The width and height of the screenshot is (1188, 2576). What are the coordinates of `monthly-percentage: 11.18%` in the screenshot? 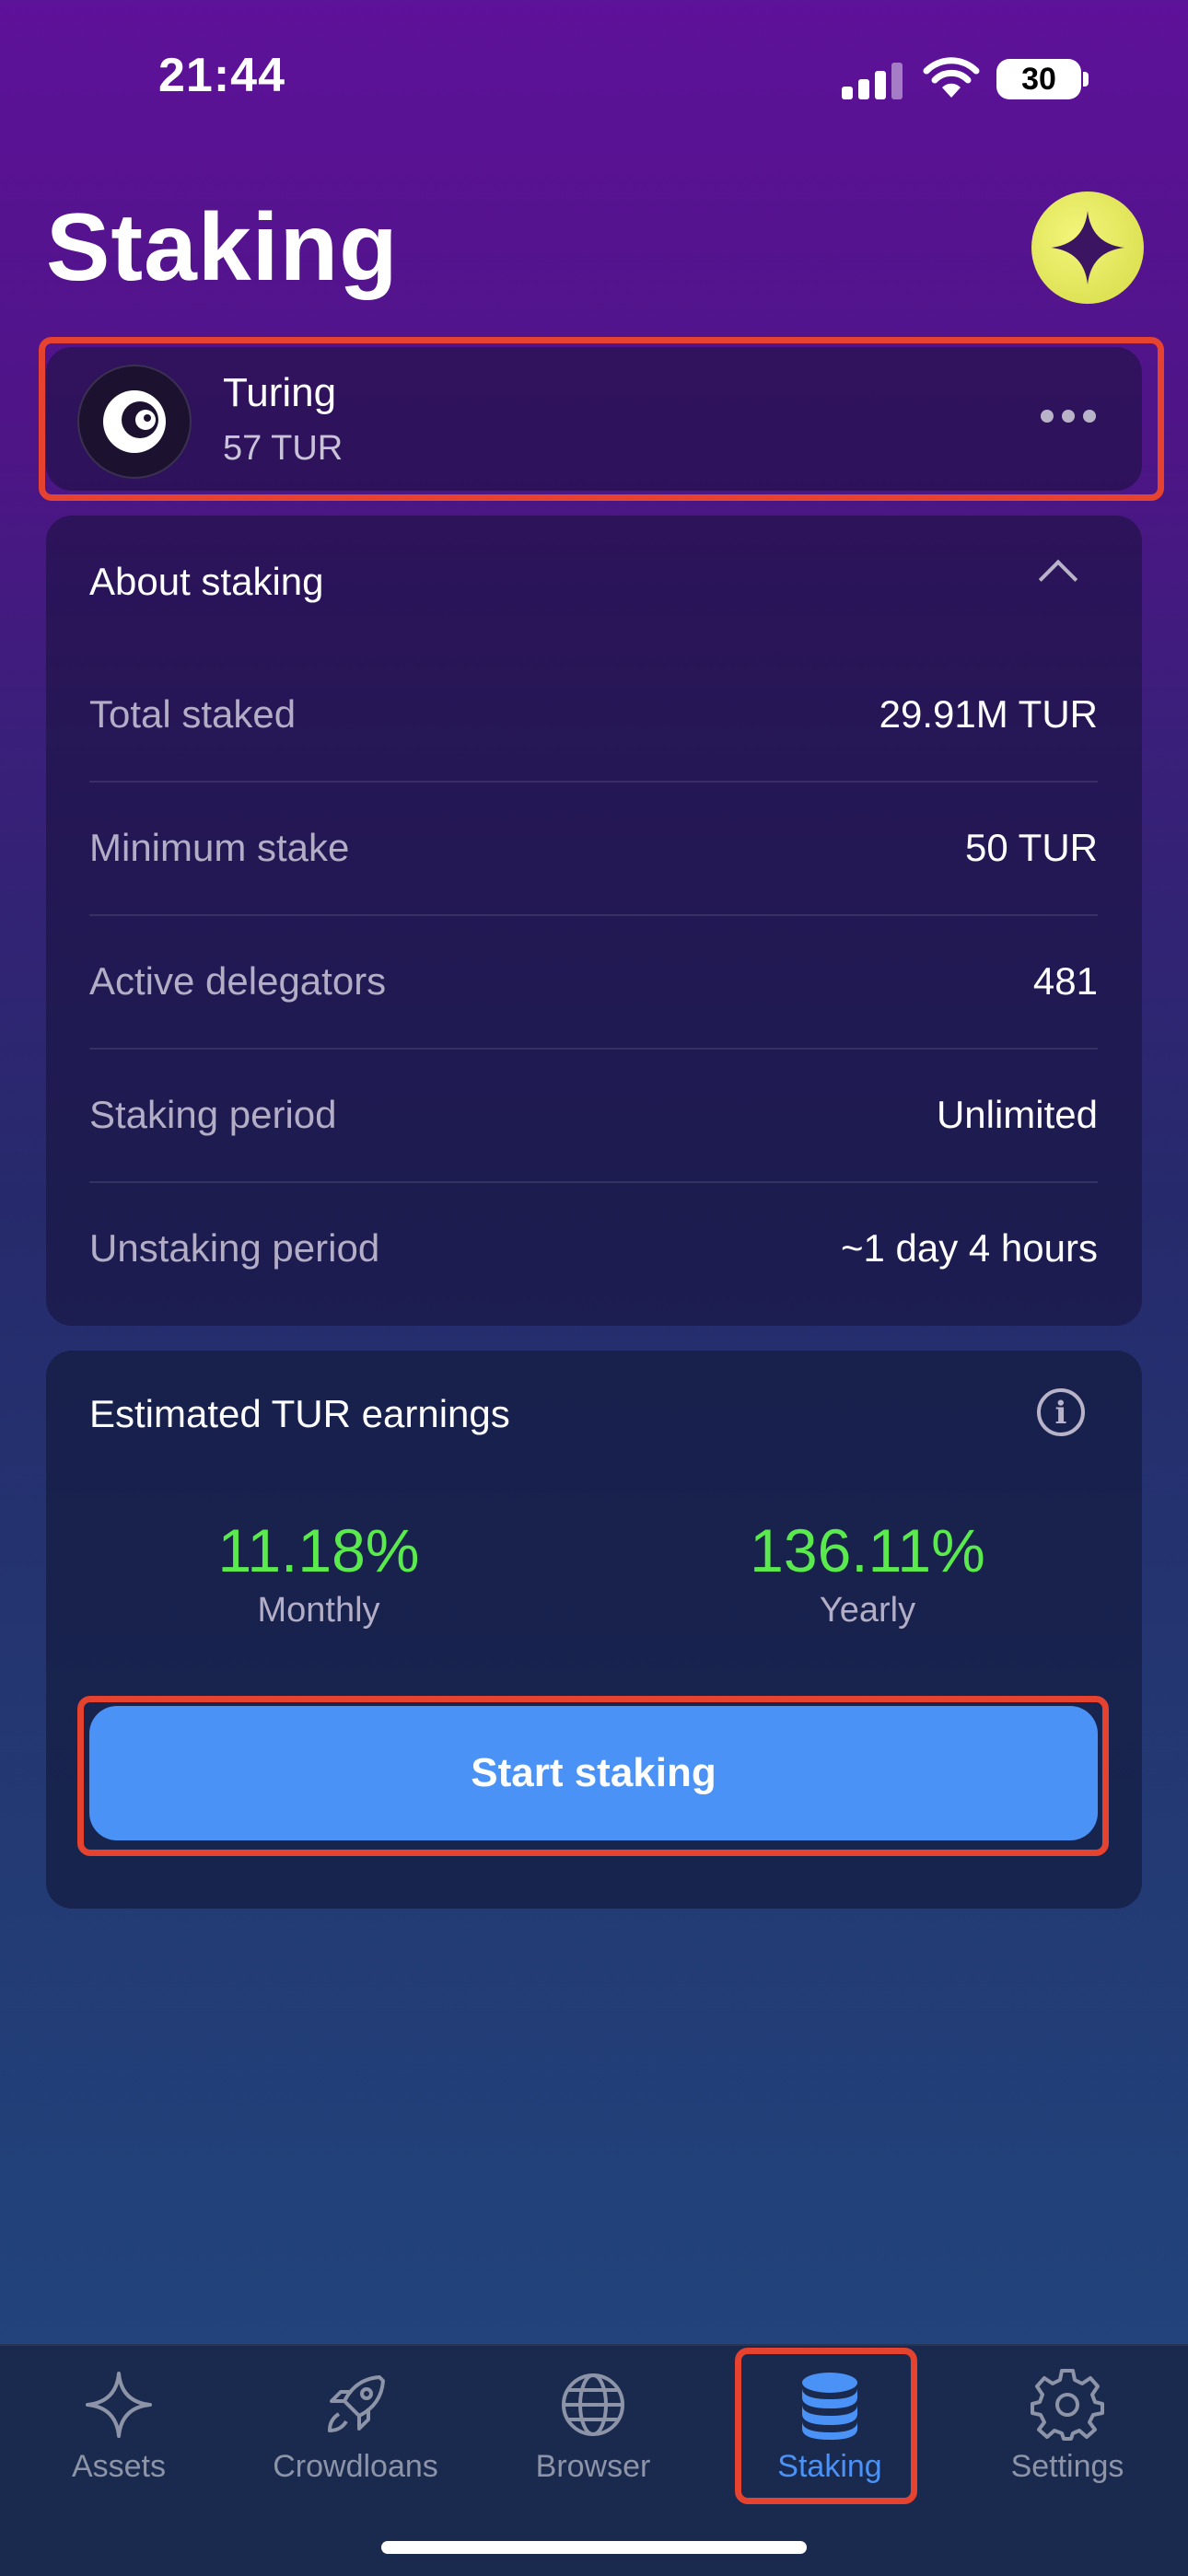 It's located at (318, 1550).